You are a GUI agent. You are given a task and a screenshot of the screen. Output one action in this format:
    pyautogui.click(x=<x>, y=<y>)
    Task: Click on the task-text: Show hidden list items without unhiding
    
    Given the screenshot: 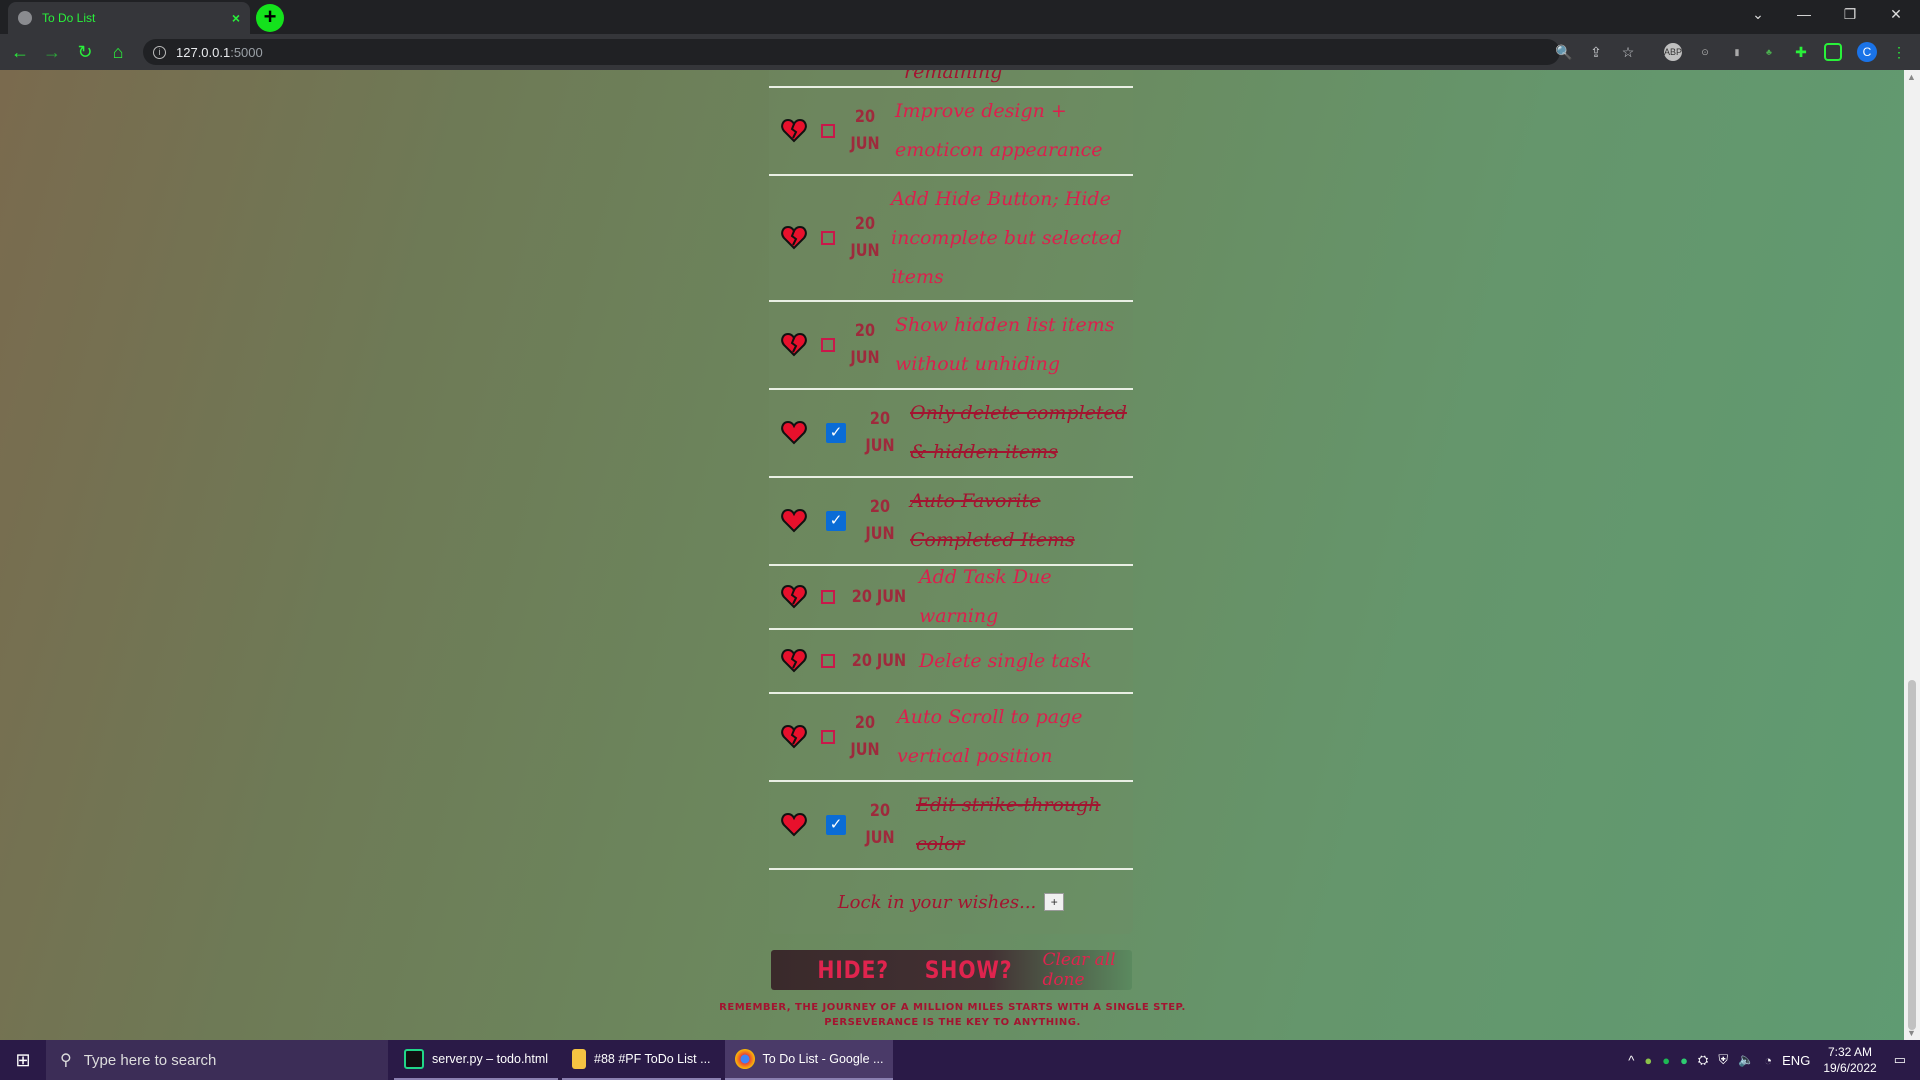 What is the action you would take?
    pyautogui.click(x=1014, y=345)
    